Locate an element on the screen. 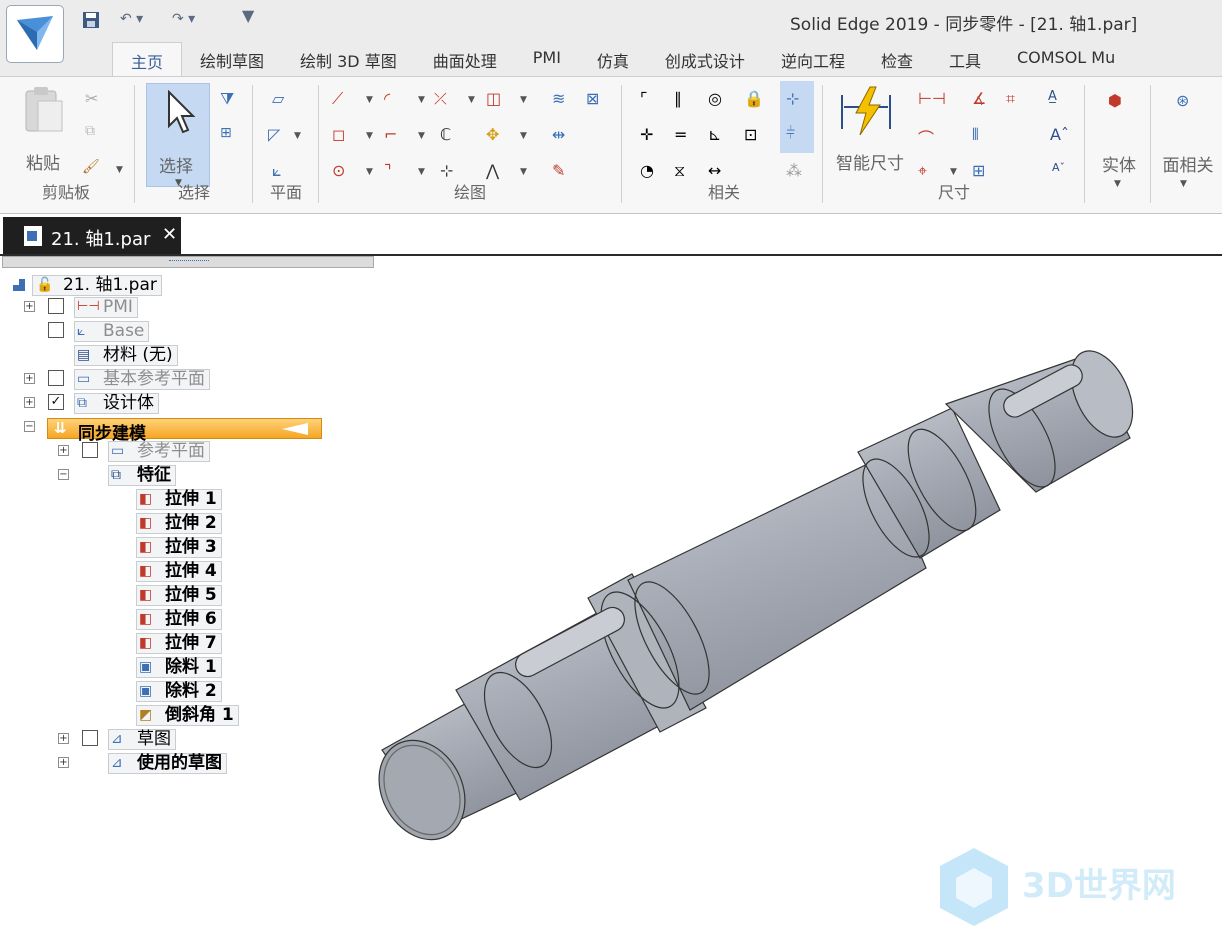 The width and height of the screenshot is (1222, 940). offset-icon: ◫ is located at coordinates (497, 100).